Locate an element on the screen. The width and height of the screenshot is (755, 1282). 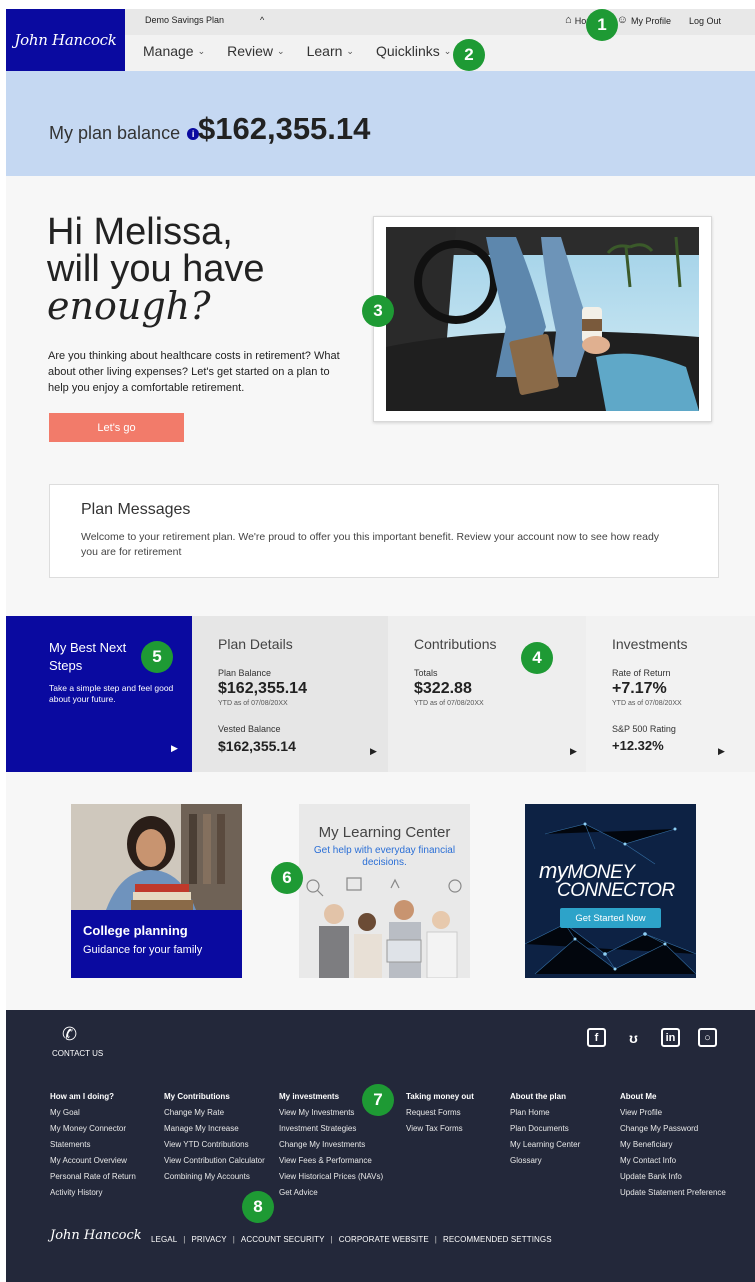
logout-link: Log Out is located at coordinates (705, 21).